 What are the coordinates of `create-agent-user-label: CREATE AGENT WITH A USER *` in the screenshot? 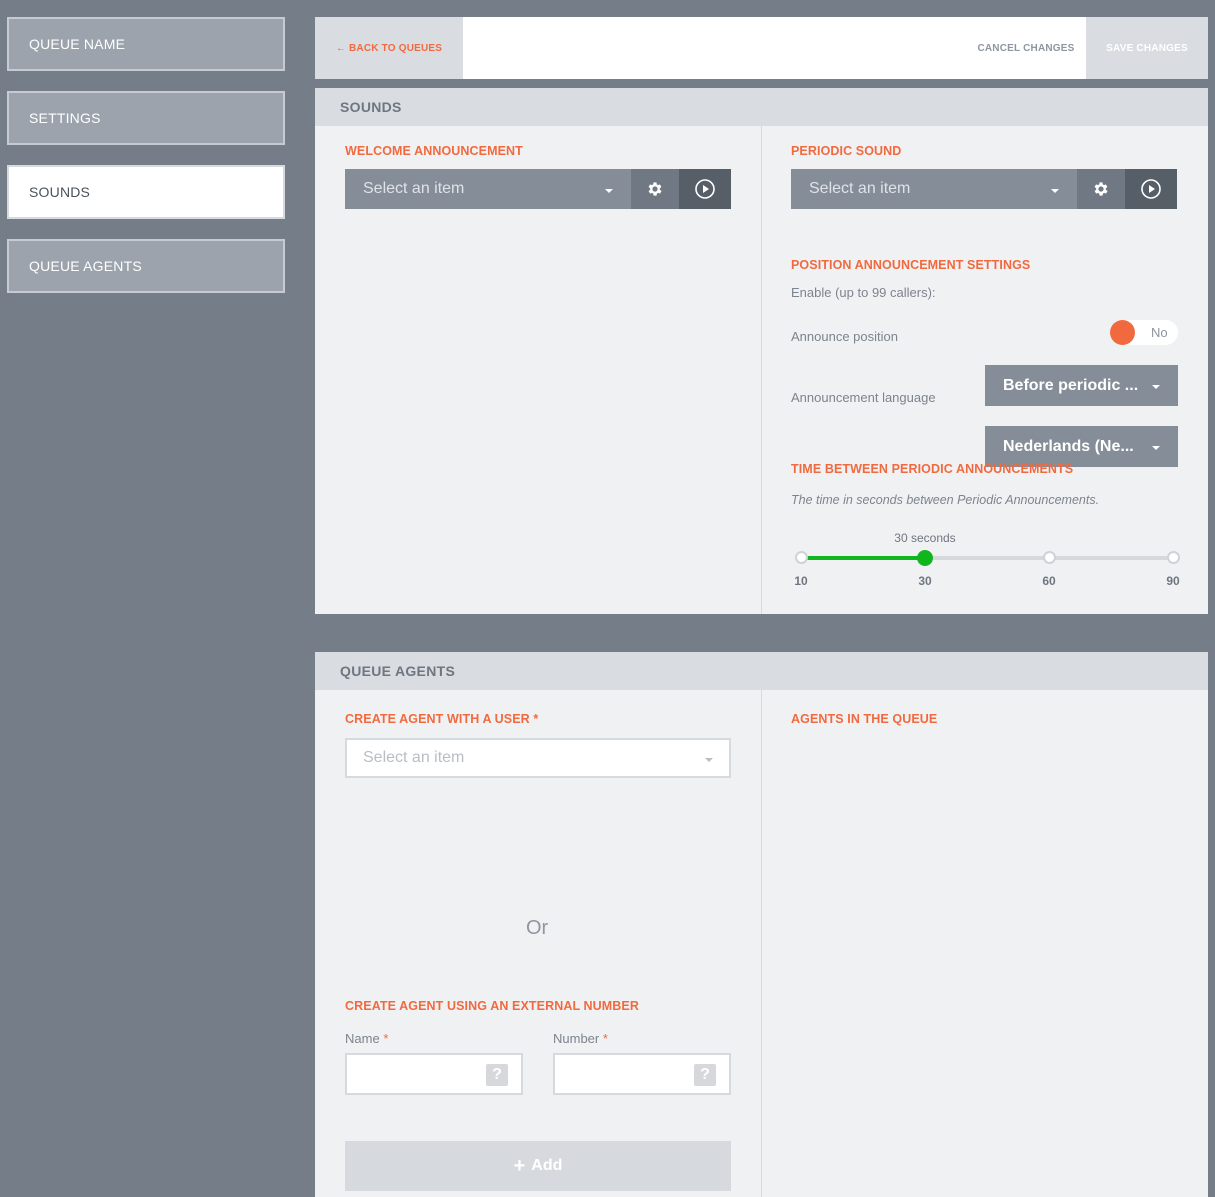 It's located at (441, 719).